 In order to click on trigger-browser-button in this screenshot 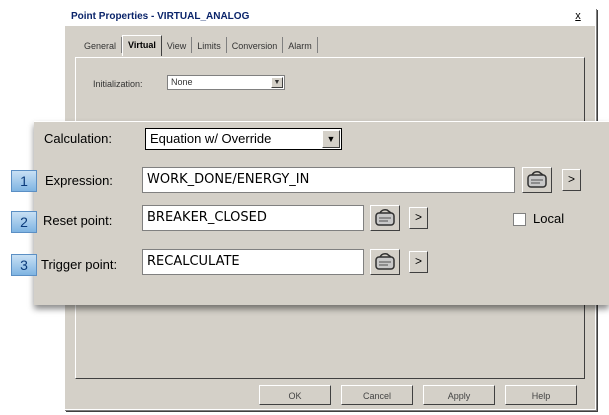, I will do `click(385, 262)`.